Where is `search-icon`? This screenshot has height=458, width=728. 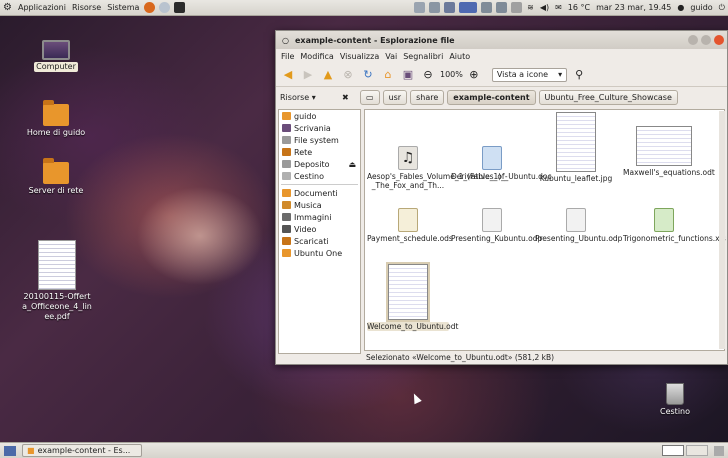
search-icon is located at coordinates (435, 7).